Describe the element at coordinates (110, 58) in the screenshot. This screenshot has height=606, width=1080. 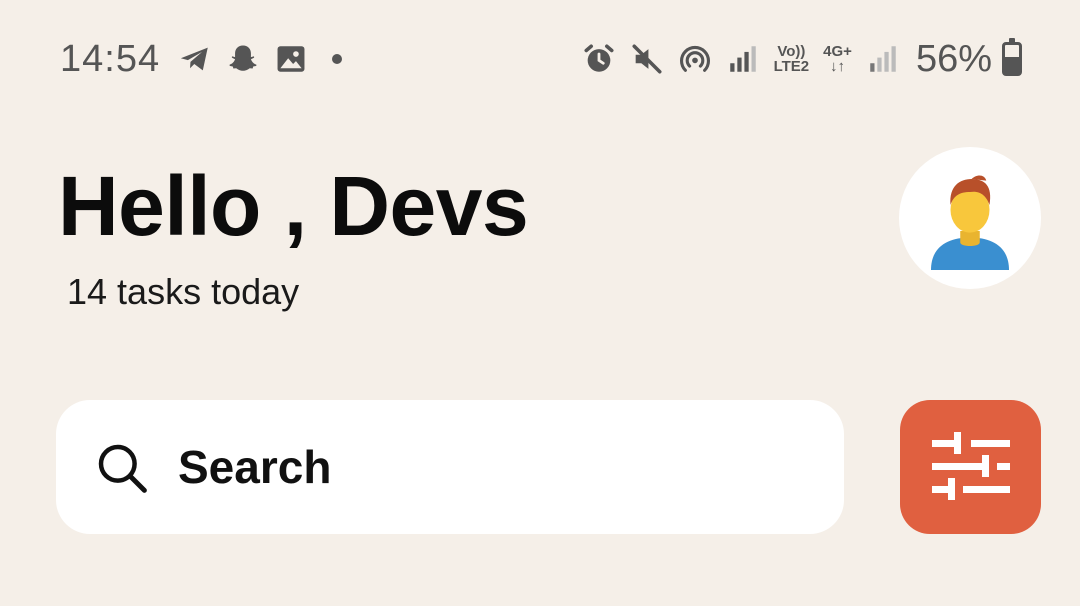
I see `status-time: 14:54` at that location.